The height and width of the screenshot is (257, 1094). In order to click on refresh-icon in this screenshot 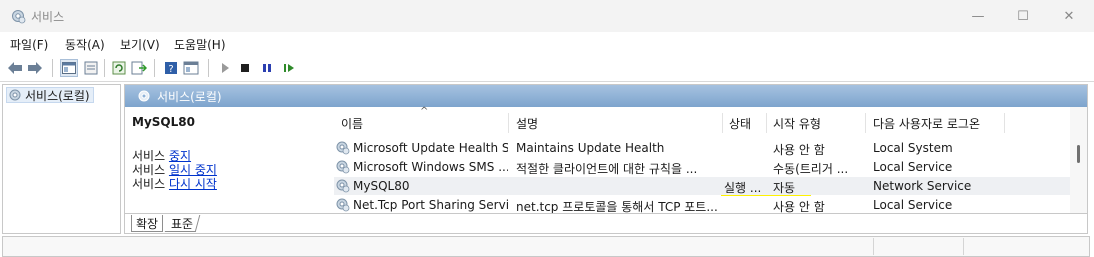, I will do `click(119, 68)`.